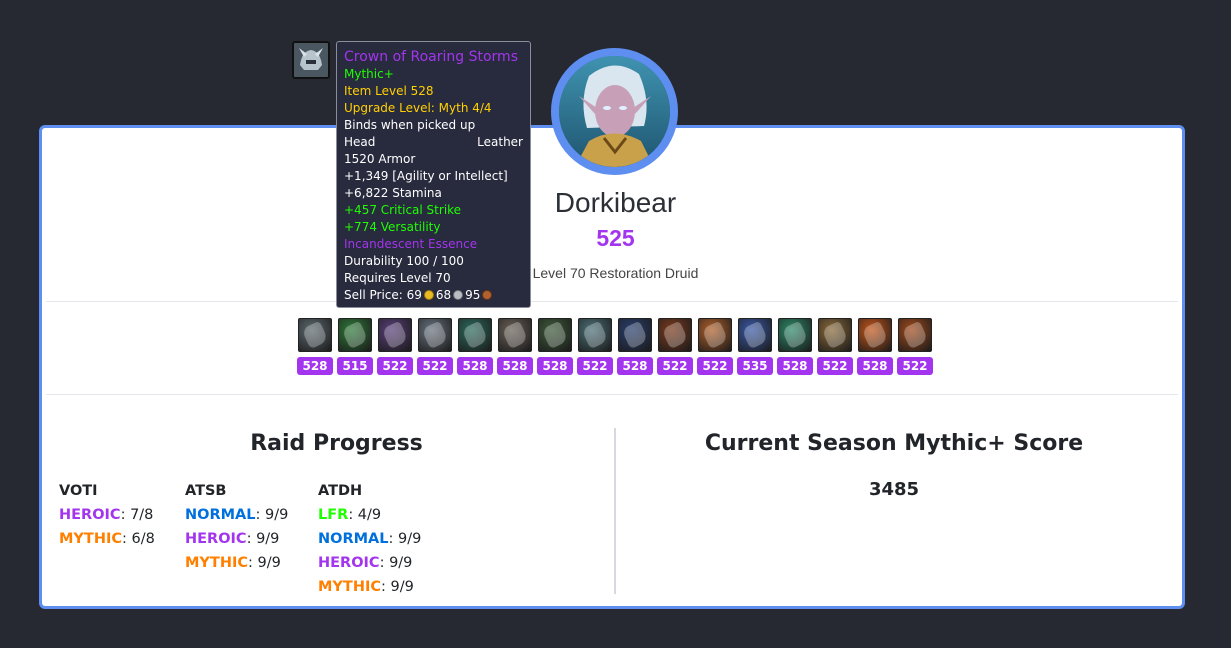 This screenshot has height=648, width=1231. What do you see at coordinates (206, 491) in the screenshot?
I see `raid-name: ATSB` at bounding box center [206, 491].